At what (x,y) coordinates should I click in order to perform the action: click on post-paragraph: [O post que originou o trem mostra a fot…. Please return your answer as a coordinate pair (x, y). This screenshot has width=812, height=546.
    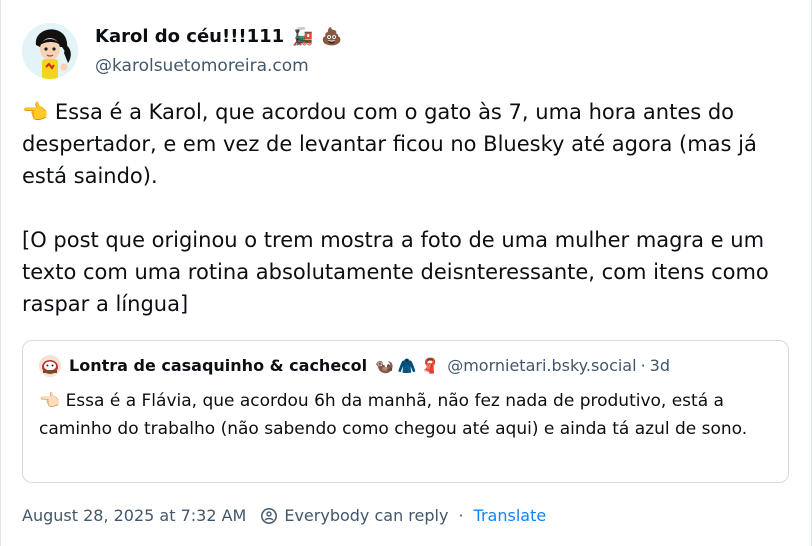
    Looking at the image, I should click on (395, 272).